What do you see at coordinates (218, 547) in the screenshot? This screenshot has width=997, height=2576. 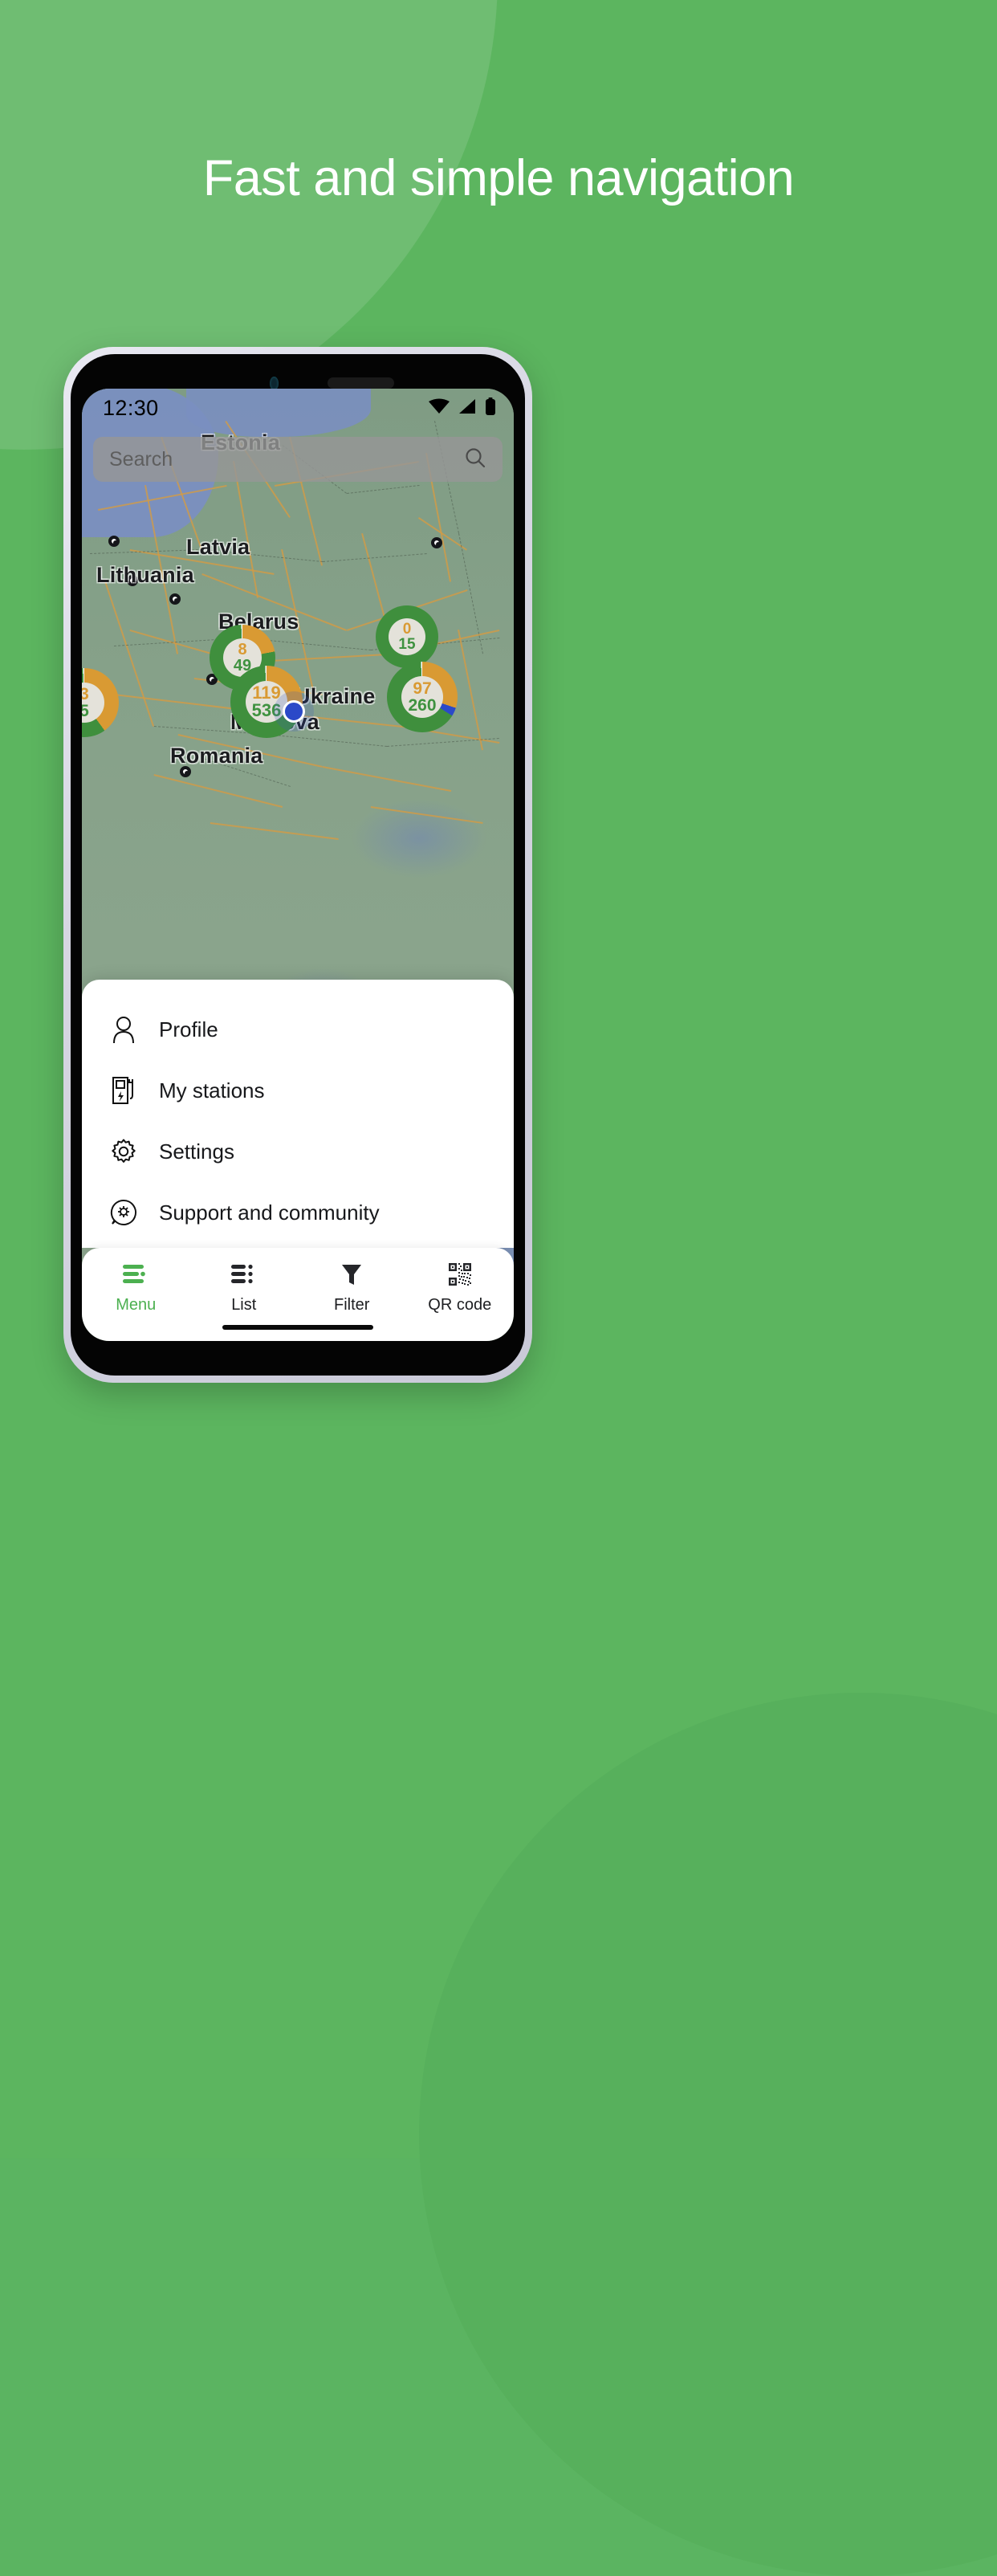 I see `map-country-label: Latvia` at bounding box center [218, 547].